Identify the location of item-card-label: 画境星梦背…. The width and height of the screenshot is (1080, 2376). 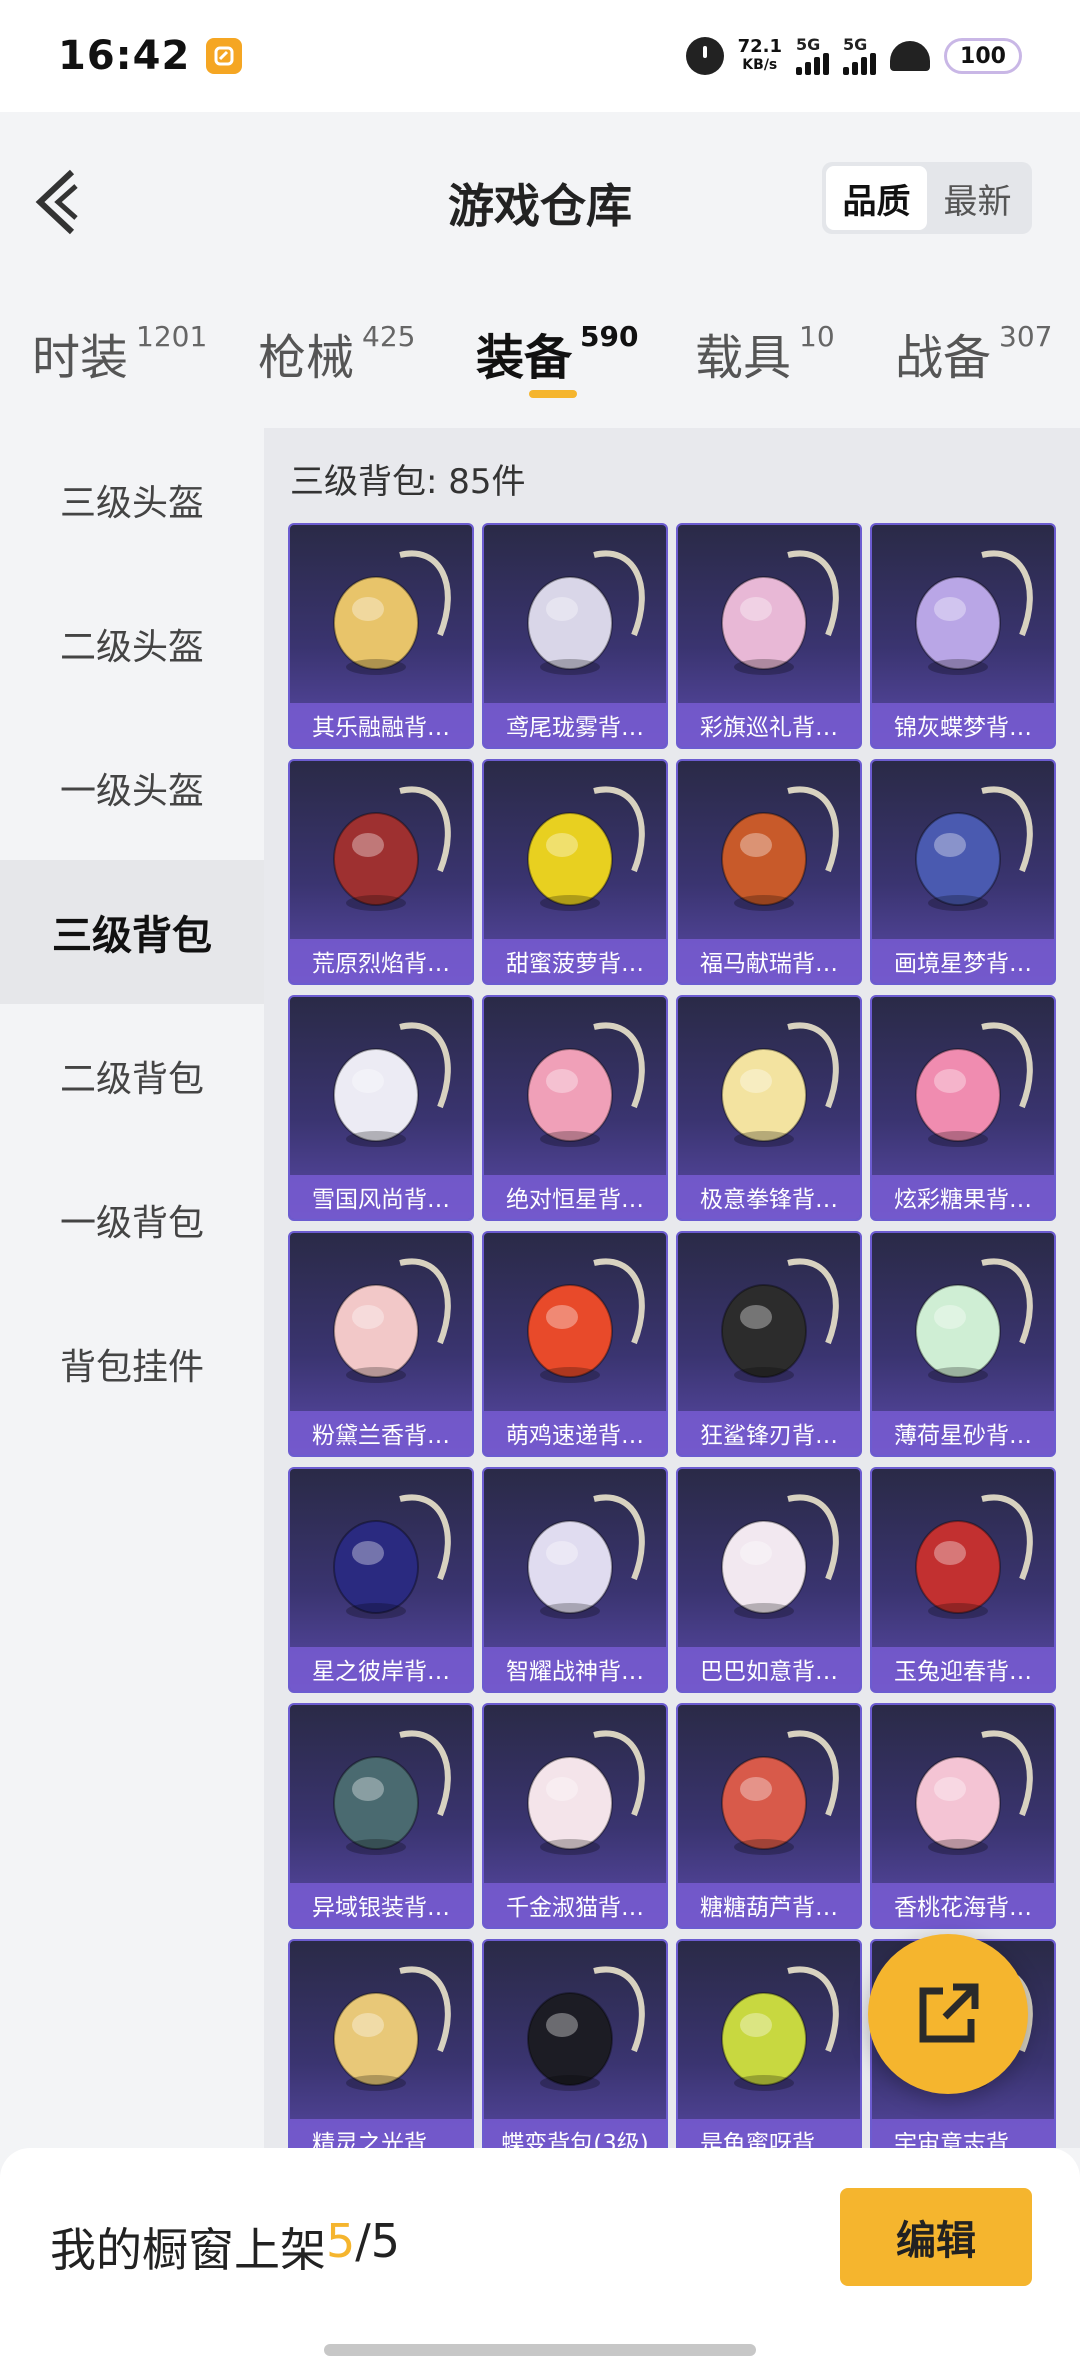
(963, 961).